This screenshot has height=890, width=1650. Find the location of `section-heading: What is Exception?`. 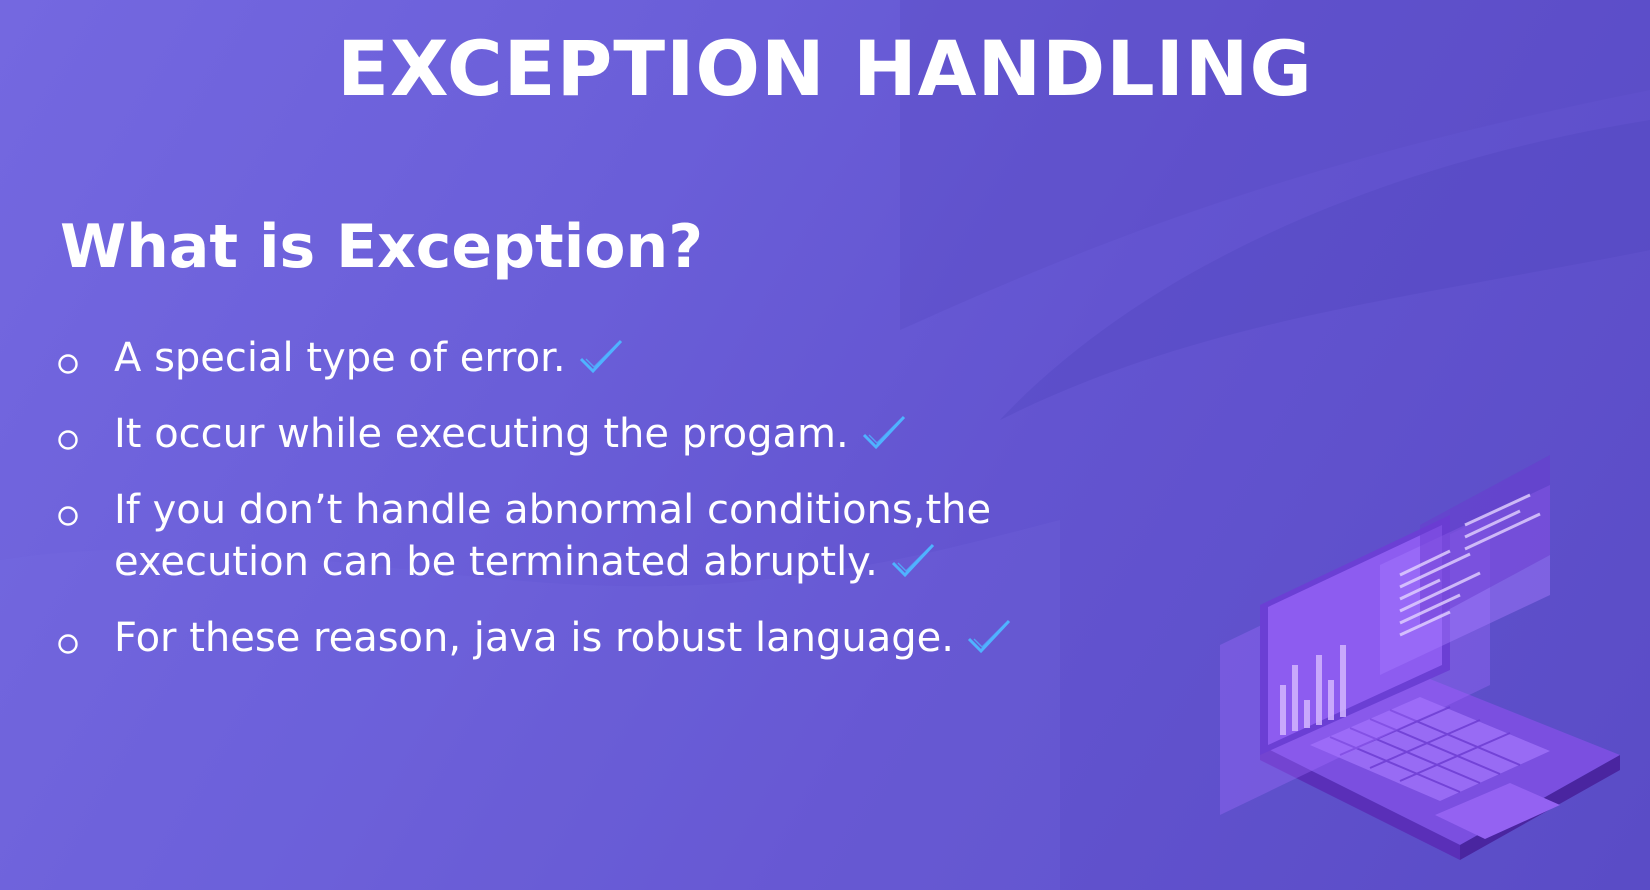

section-heading: What is Exception? is located at coordinates (382, 247).